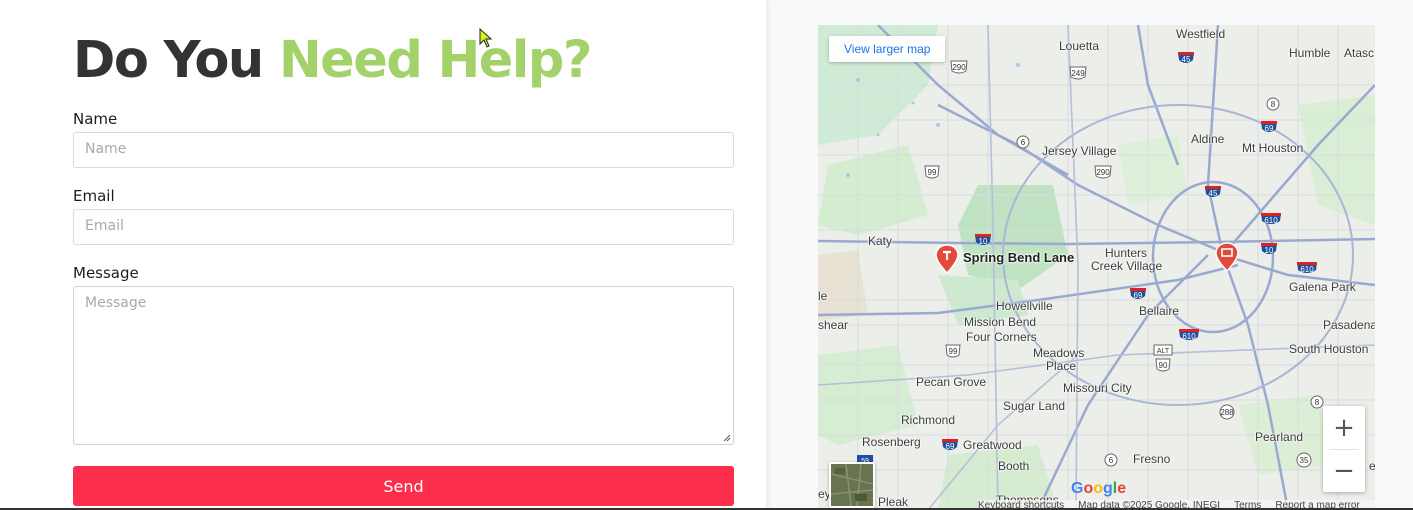  Describe the element at coordinates (1001, 337) in the screenshot. I see `map-place-label: Four Corners` at that location.